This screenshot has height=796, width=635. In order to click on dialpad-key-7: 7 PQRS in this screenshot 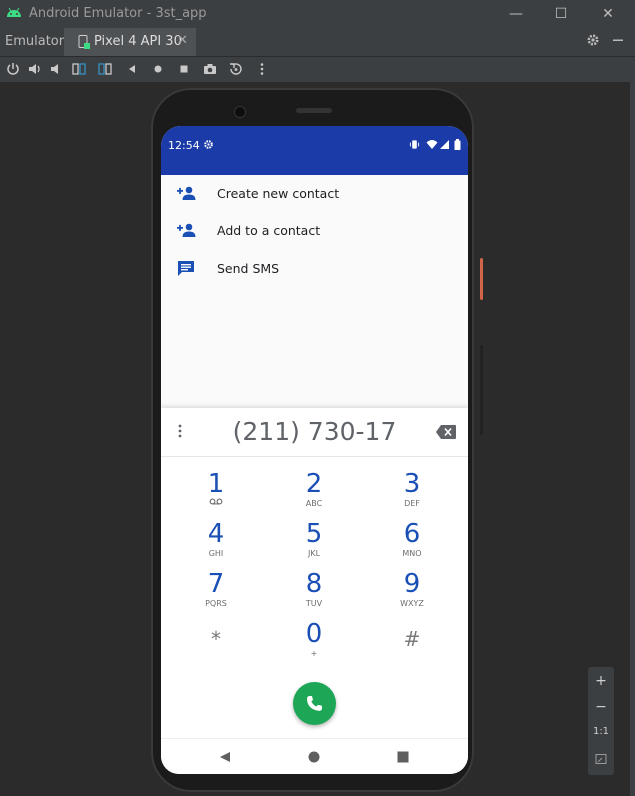, I will do `click(216, 594)`.